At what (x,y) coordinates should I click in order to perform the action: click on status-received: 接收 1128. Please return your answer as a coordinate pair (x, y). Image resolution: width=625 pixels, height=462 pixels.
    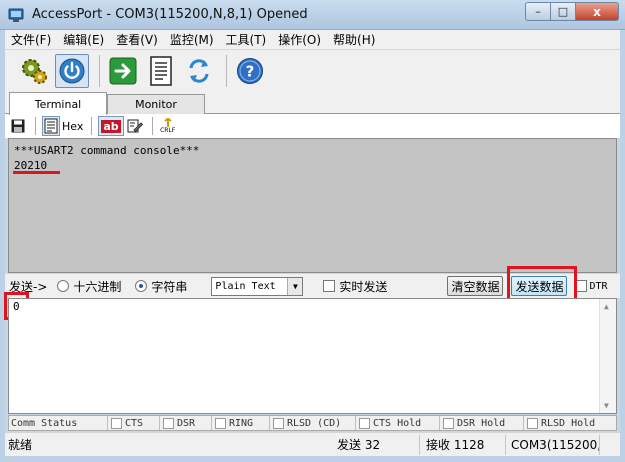
    Looking at the image, I should click on (462, 444).